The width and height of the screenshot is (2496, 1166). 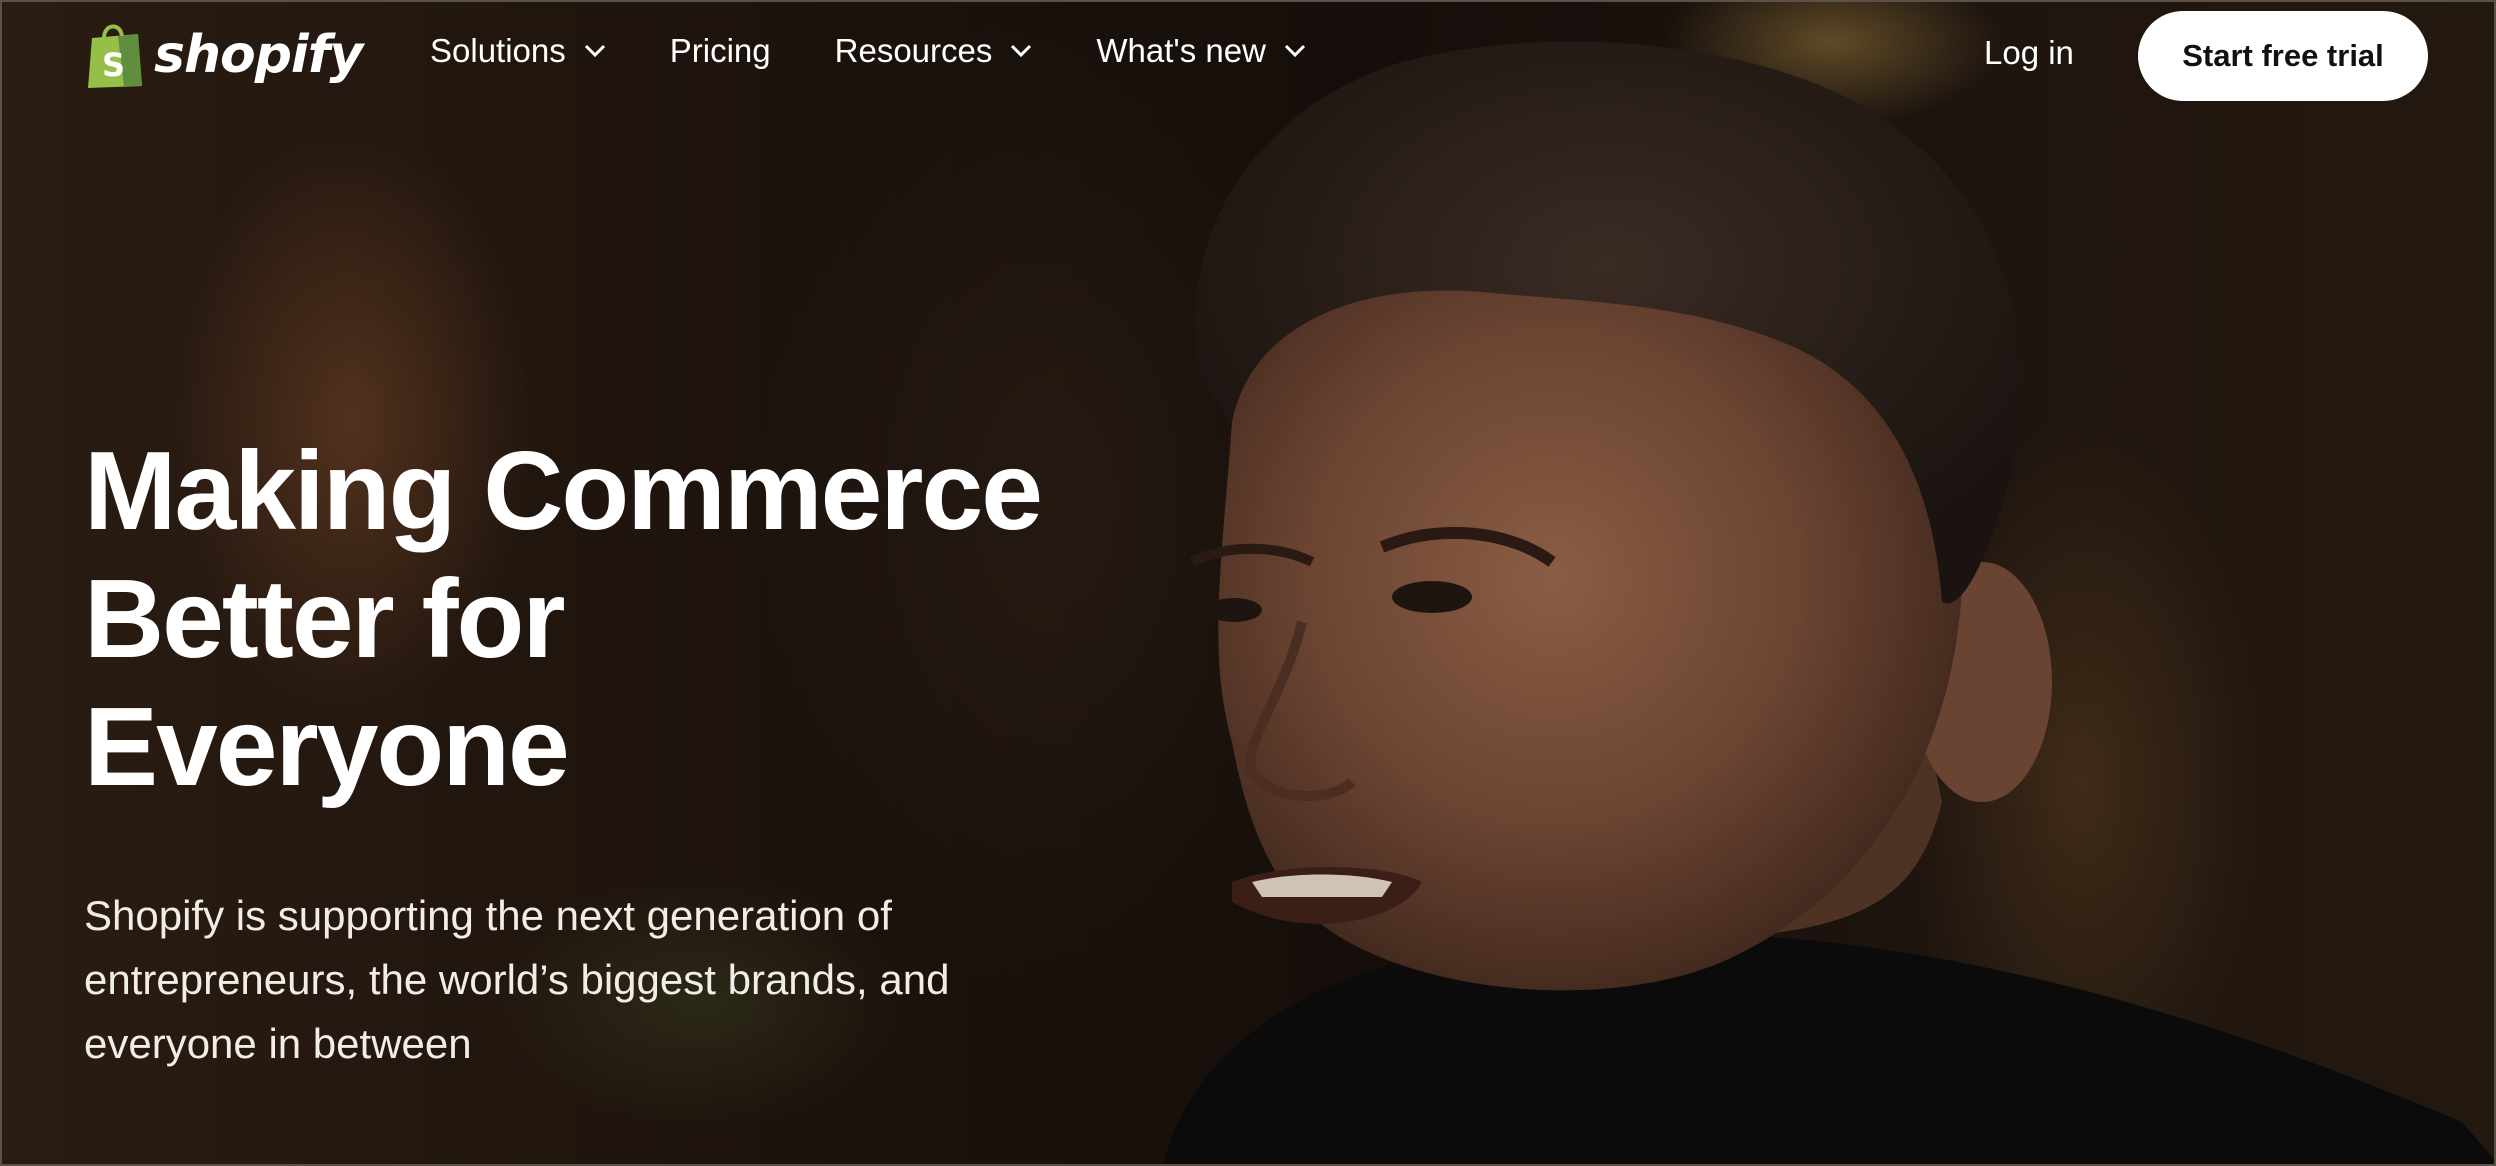 I want to click on nav-whats-new-label: What's new, so click(x=1181, y=50).